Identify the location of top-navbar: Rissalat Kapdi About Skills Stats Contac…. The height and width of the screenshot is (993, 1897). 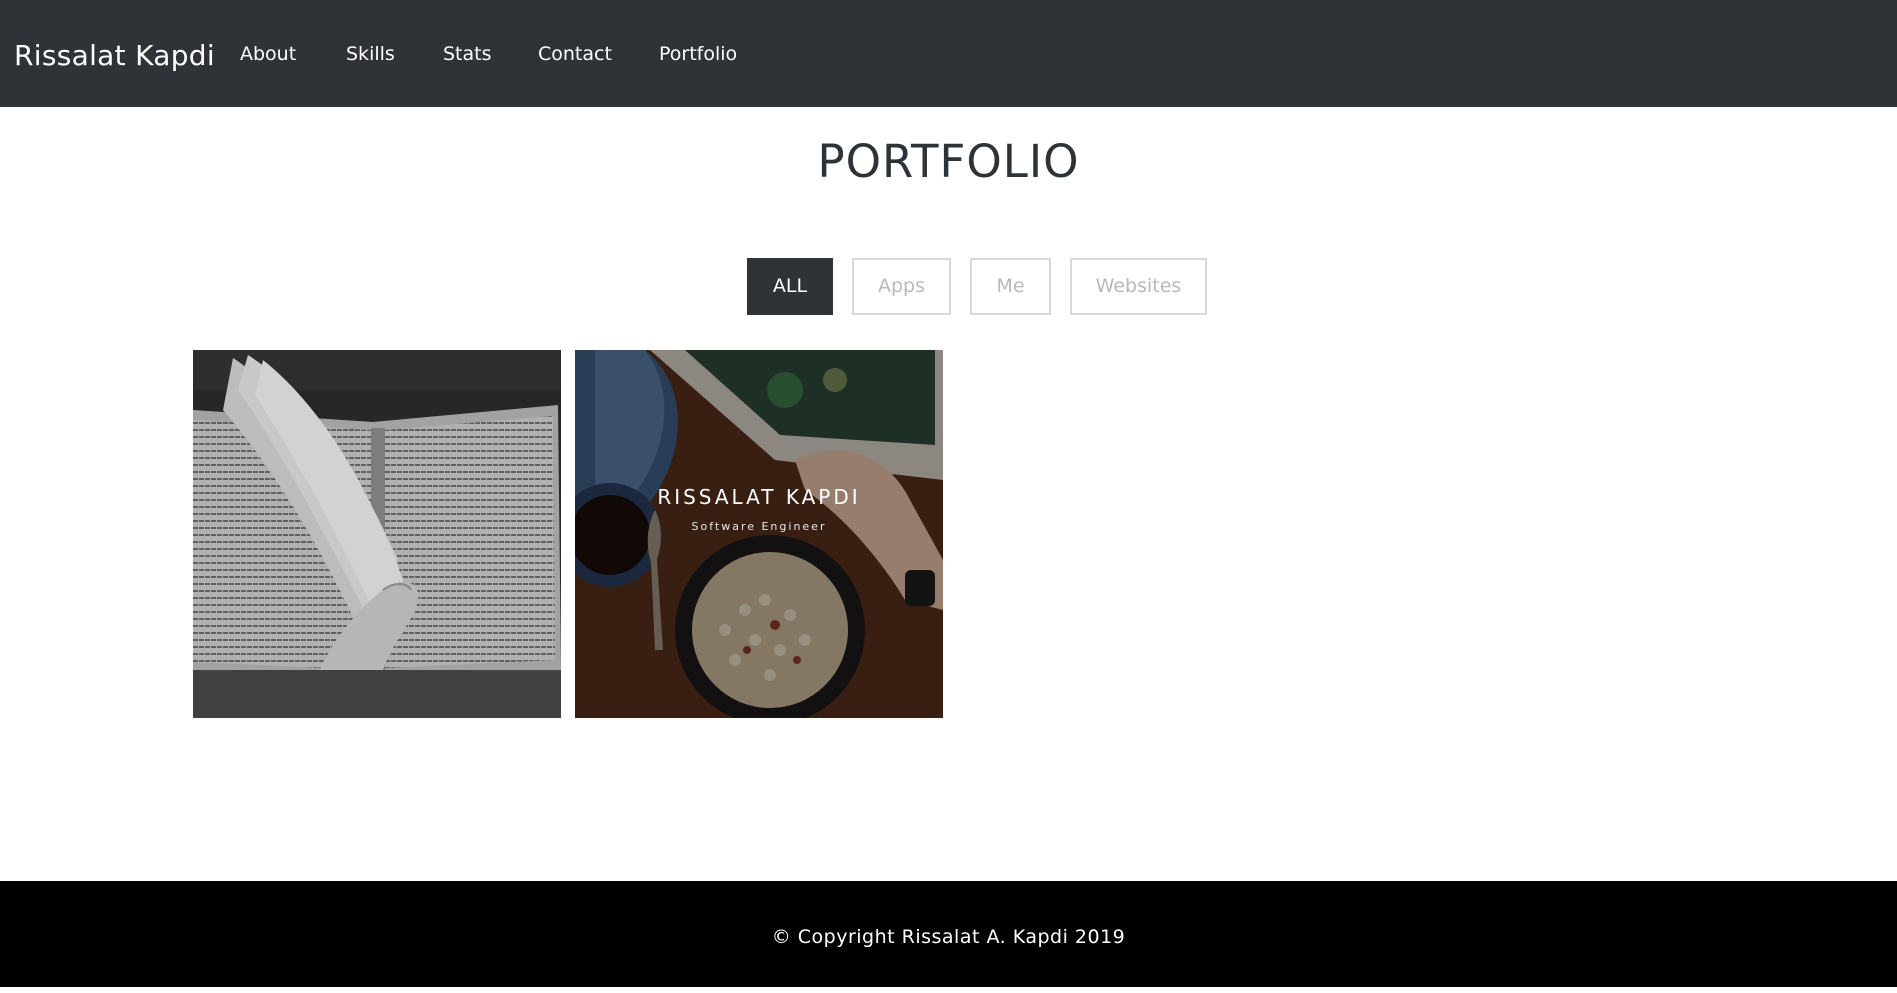
(948, 53).